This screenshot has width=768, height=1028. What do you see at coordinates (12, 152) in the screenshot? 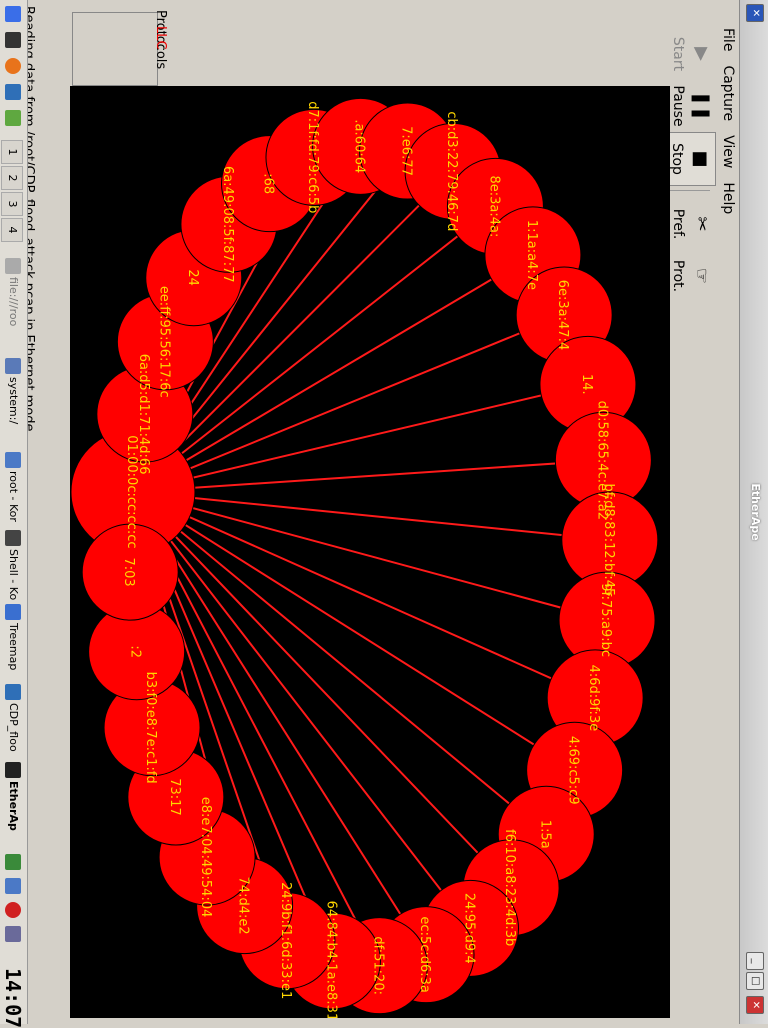
I see `desktop-1: 1` at bounding box center [12, 152].